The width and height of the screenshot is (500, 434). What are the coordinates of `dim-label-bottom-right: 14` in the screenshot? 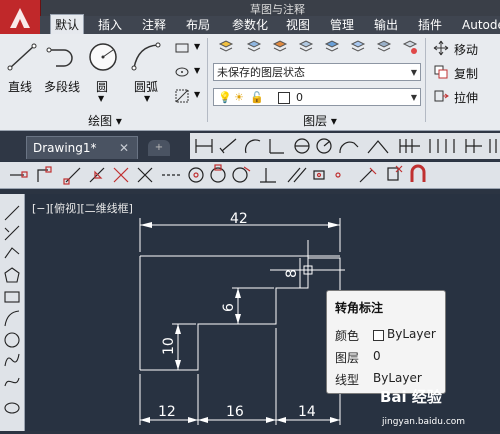 It's located at (307, 412).